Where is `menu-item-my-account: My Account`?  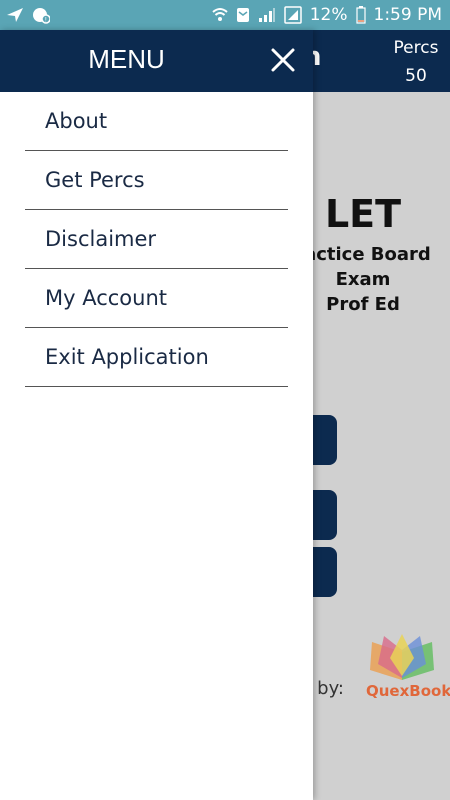
menu-item-my-account: My Account is located at coordinates (156, 298).